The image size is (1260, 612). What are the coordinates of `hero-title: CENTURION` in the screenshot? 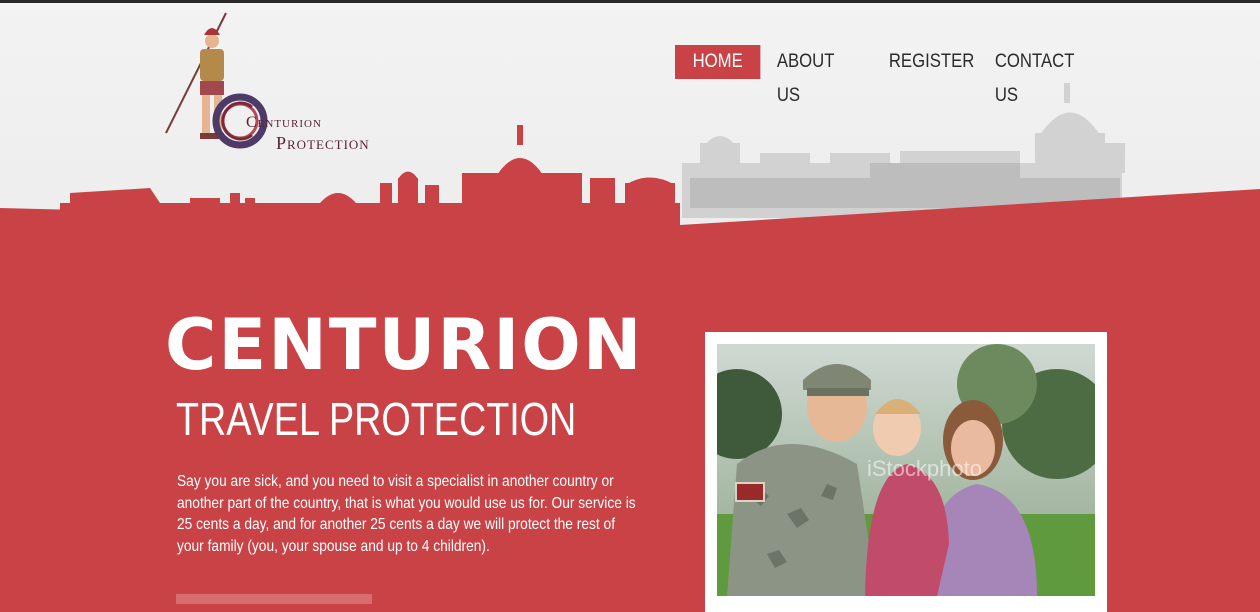 It's located at (404, 345).